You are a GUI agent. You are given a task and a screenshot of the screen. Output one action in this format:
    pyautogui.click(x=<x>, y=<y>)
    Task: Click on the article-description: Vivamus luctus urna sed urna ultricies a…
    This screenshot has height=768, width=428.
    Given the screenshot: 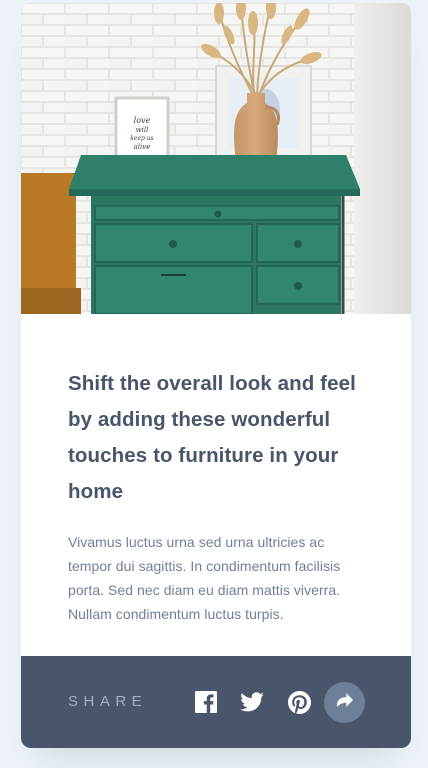 What is the action you would take?
    pyautogui.click(x=204, y=578)
    